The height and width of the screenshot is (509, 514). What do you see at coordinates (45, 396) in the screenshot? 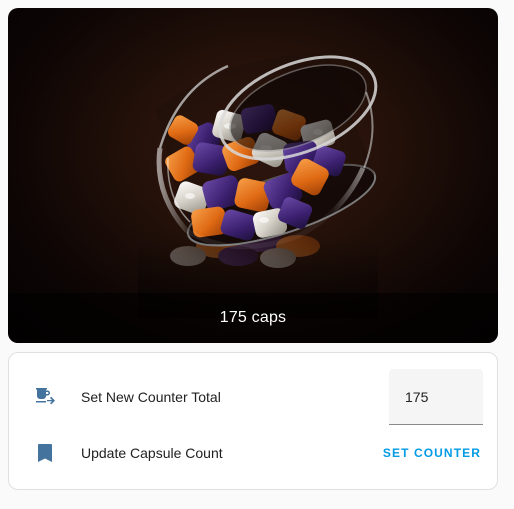
I see `coffee-to-go-icon` at bounding box center [45, 396].